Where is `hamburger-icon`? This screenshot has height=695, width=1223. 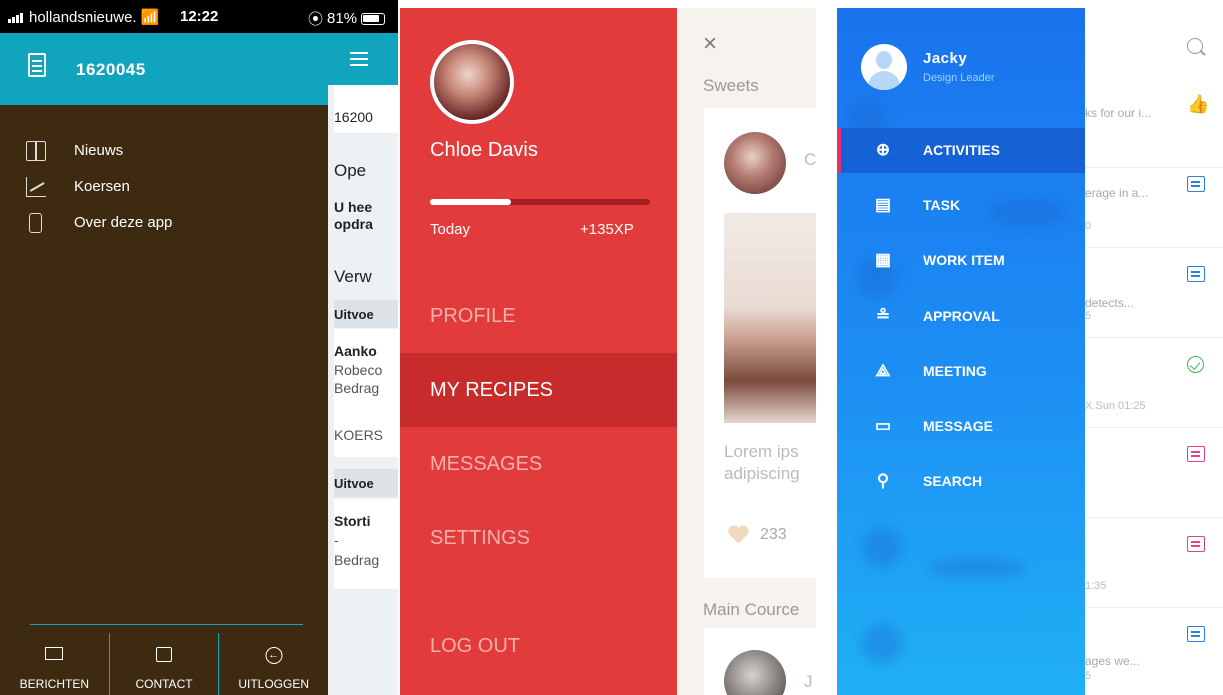
hamburger-icon is located at coordinates (359, 53).